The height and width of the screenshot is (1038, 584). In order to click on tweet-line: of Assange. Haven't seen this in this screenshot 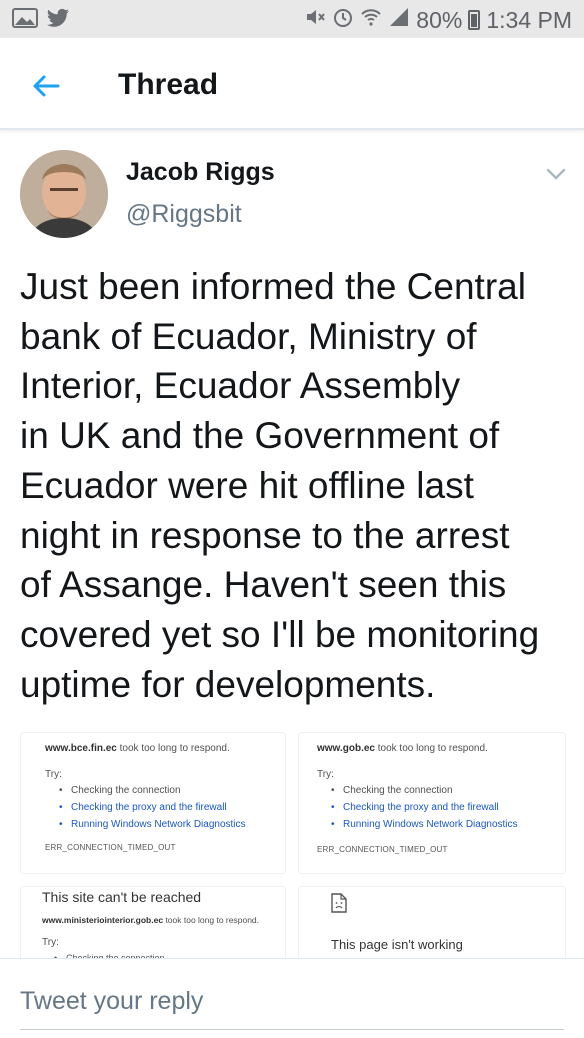, I will do `click(263, 585)`.